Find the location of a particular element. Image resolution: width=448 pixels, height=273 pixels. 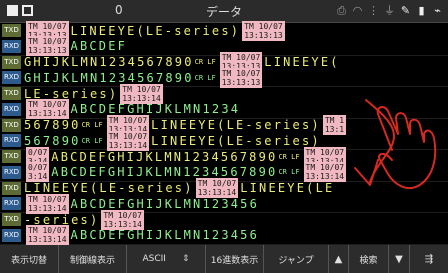

rxd-sequence: TM 10/07 13:13:13 ABCDEF is located at coordinates (76, 46).